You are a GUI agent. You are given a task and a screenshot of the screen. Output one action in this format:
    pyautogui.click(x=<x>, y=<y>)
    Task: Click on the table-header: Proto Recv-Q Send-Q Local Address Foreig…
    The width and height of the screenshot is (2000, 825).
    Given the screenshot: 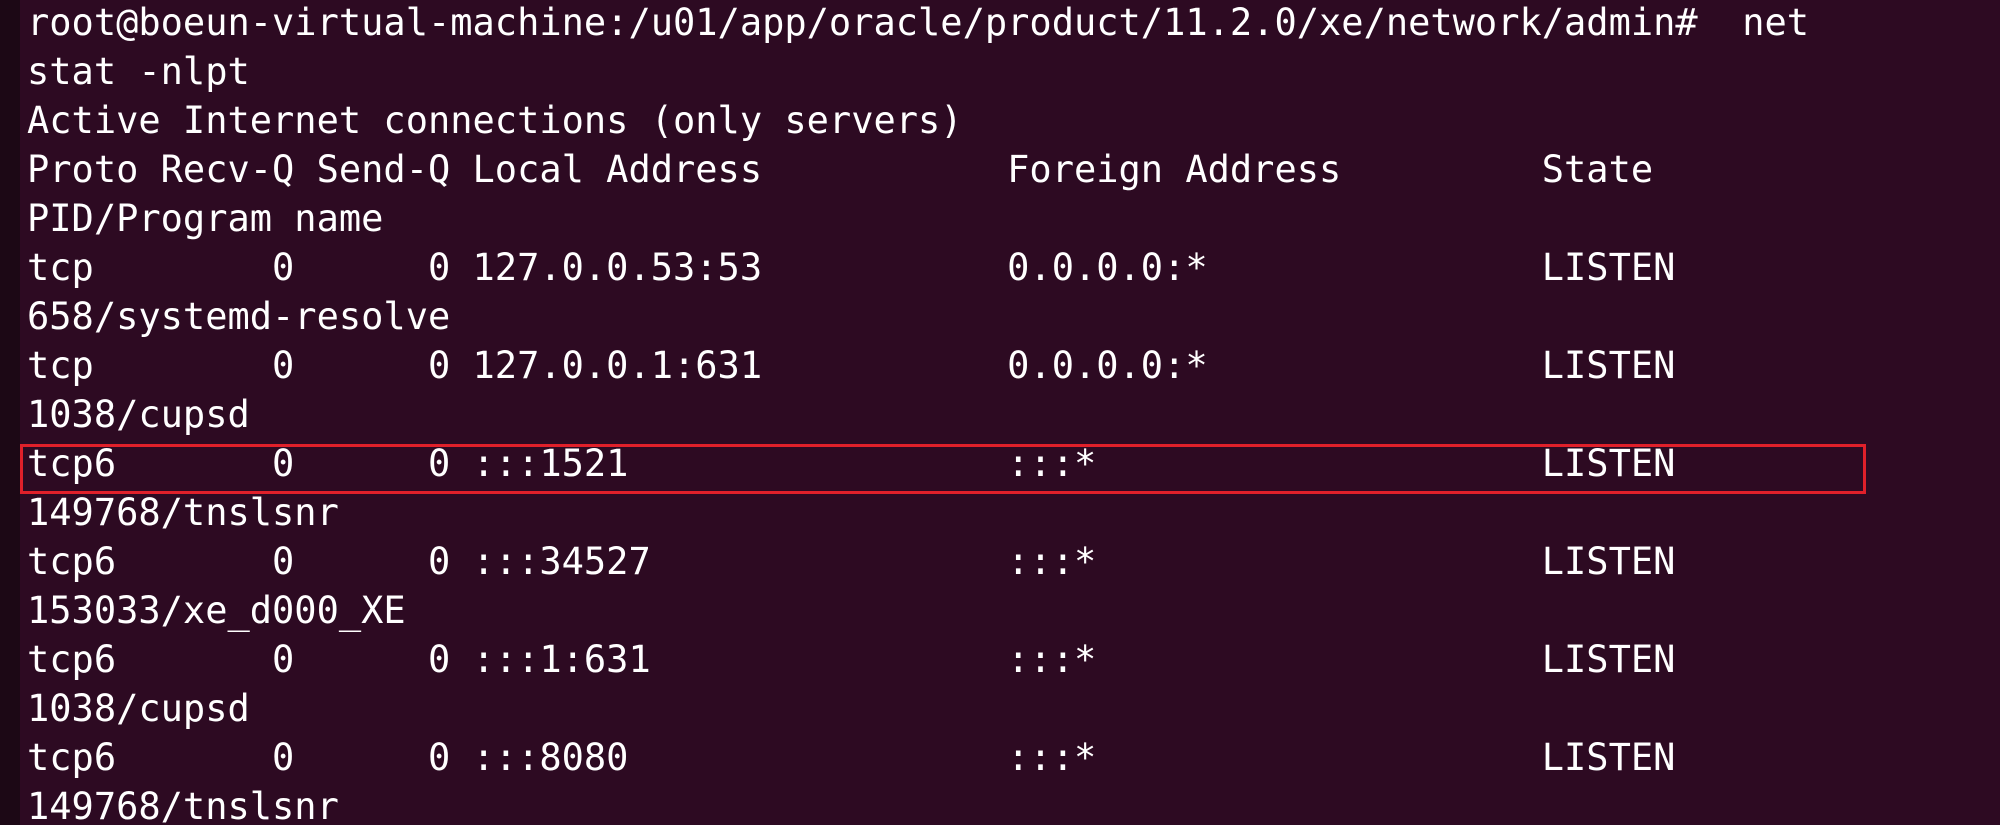 What is the action you would take?
    pyautogui.click(x=840, y=169)
    